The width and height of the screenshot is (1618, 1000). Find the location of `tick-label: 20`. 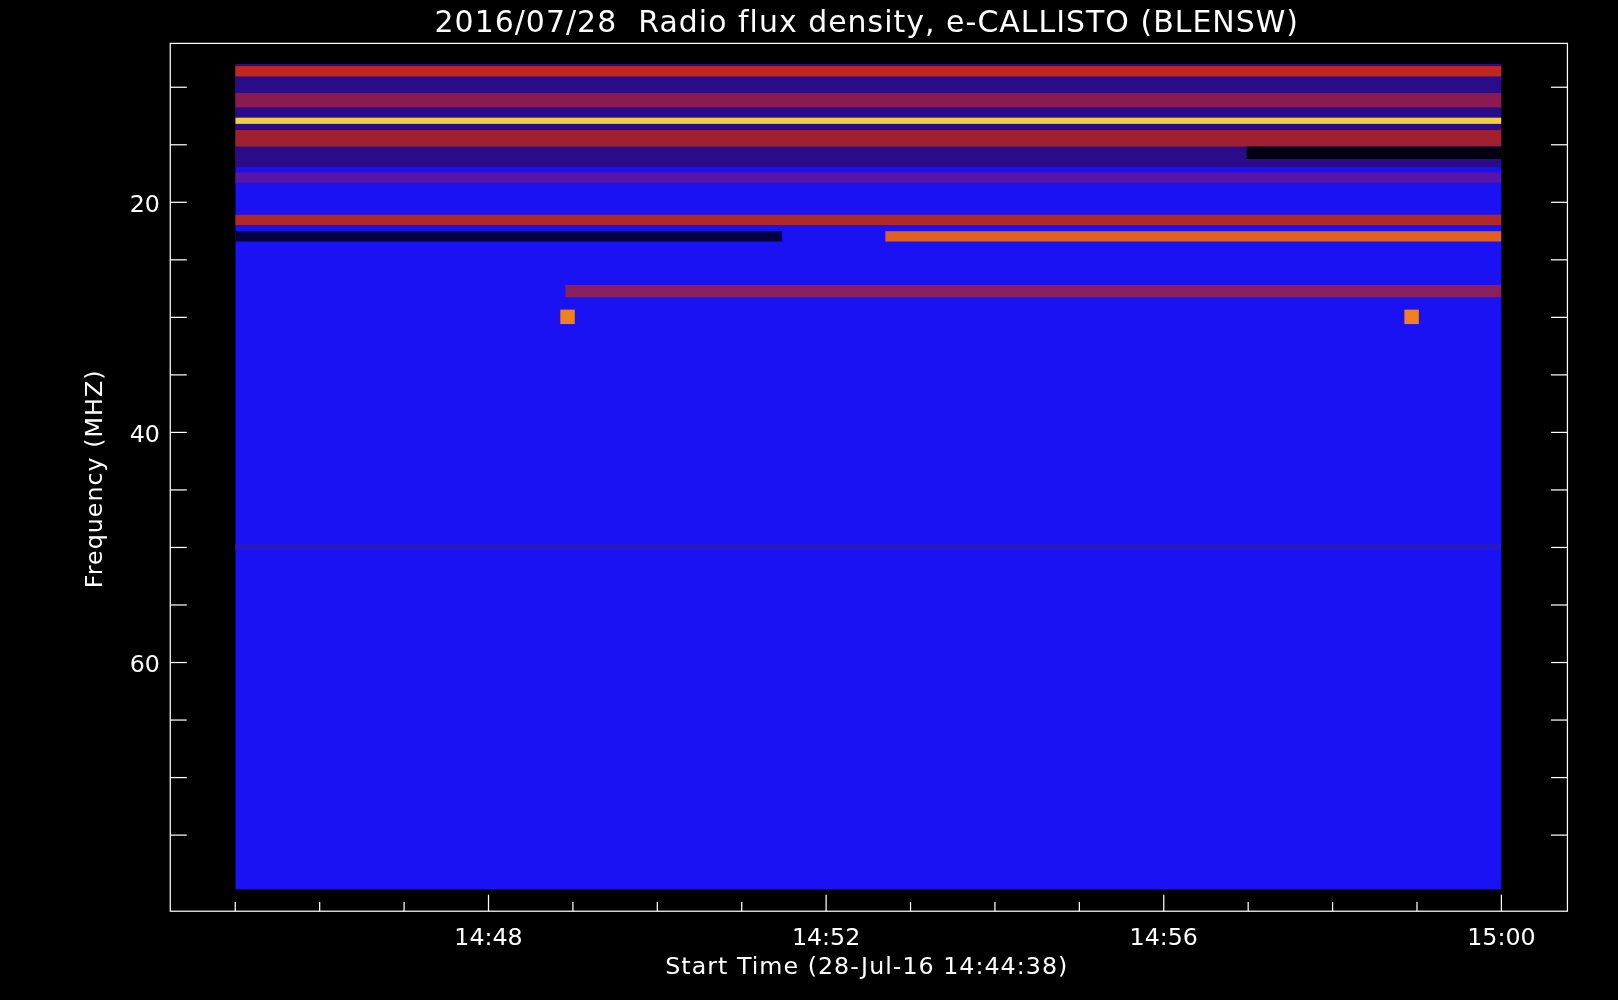

tick-label: 20 is located at coordinates (144, 203).